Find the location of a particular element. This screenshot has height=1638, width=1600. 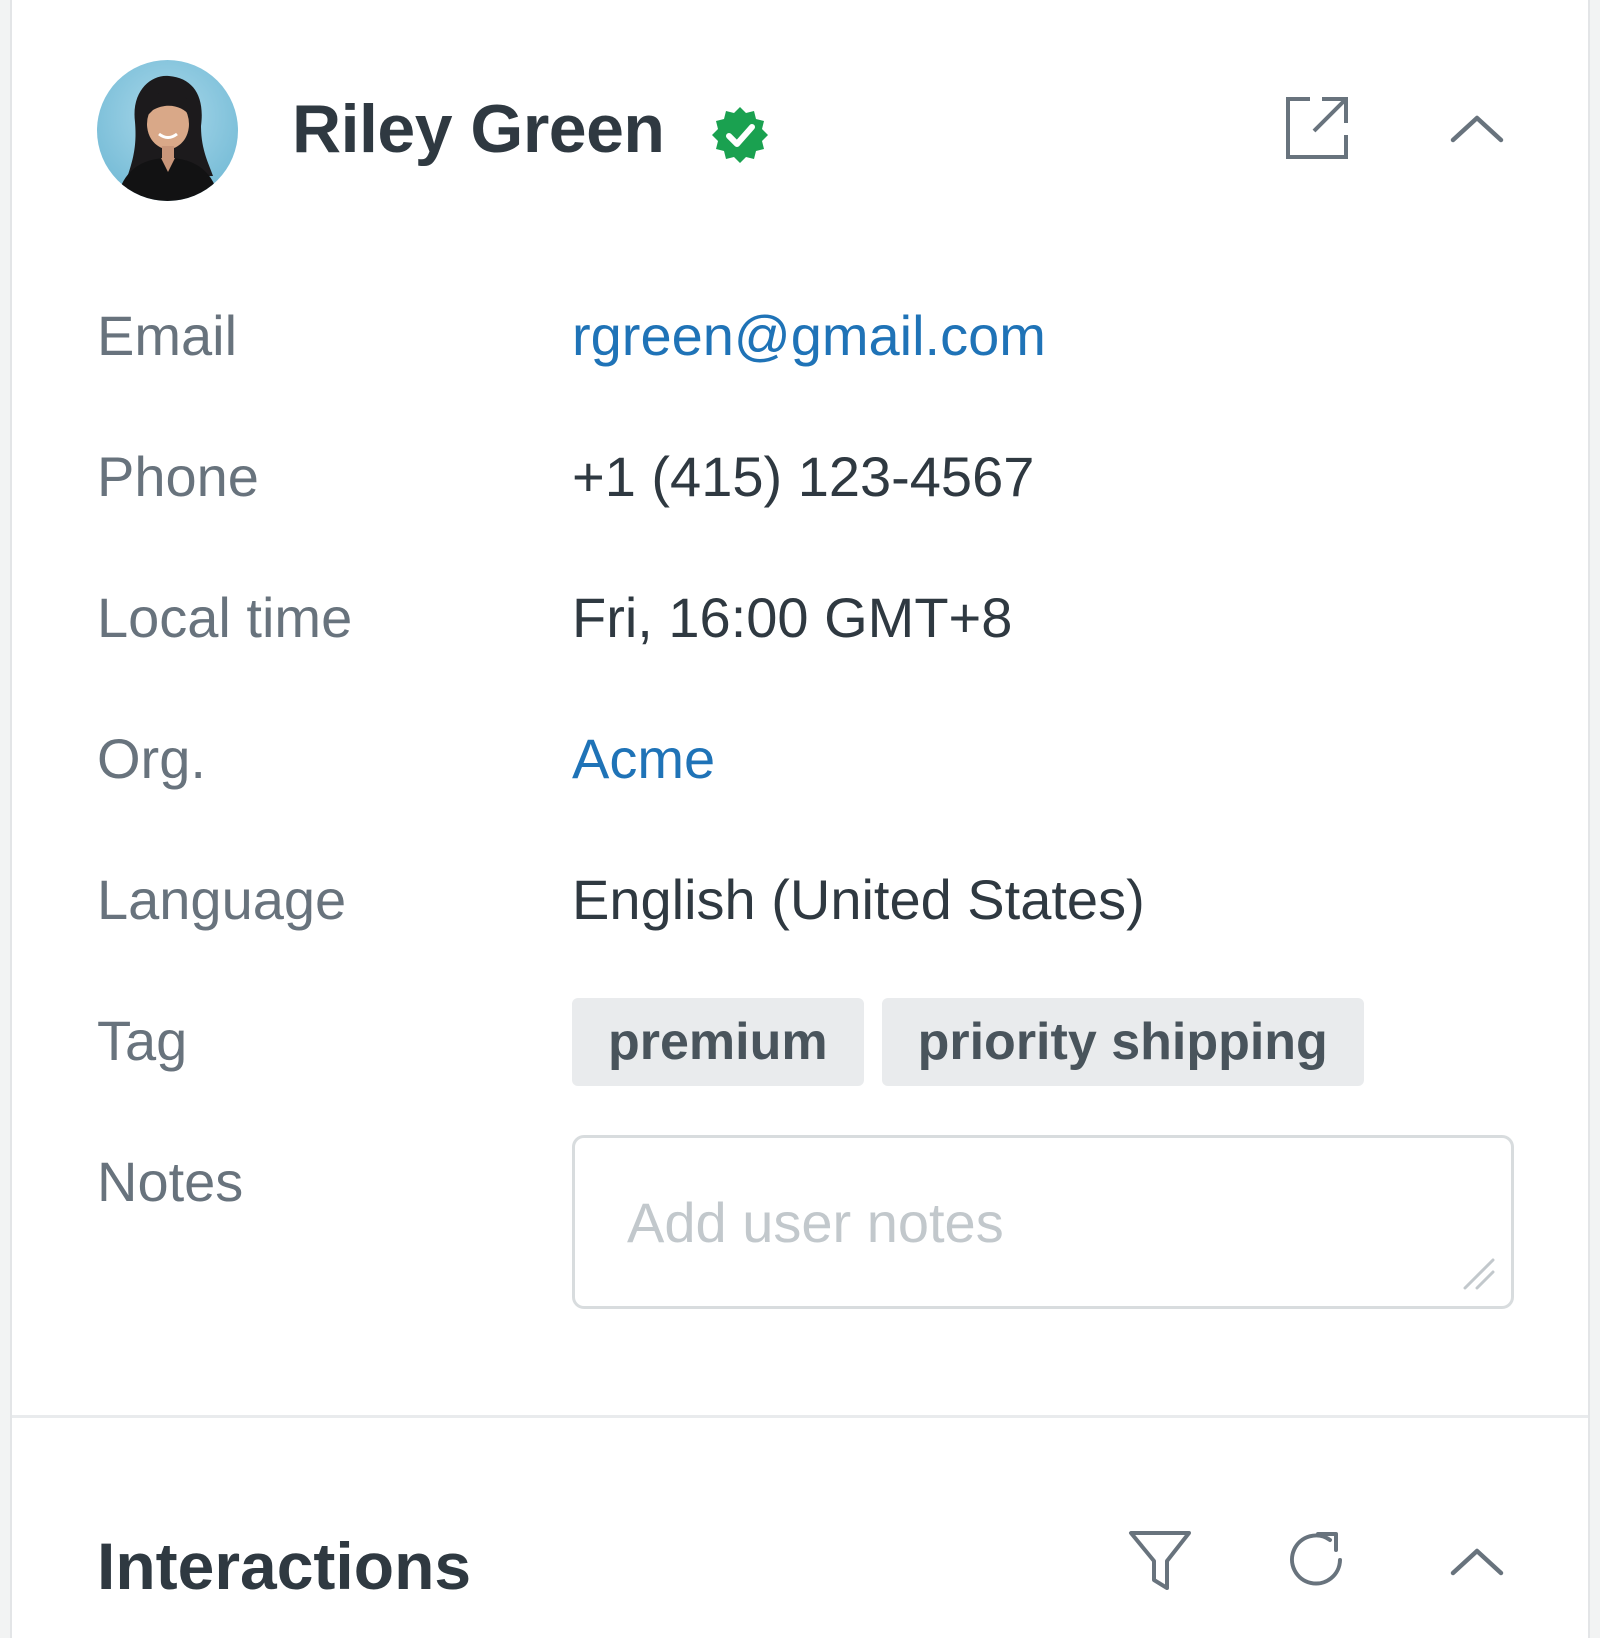

filter-icon is located at coordinates (1160, 1560).